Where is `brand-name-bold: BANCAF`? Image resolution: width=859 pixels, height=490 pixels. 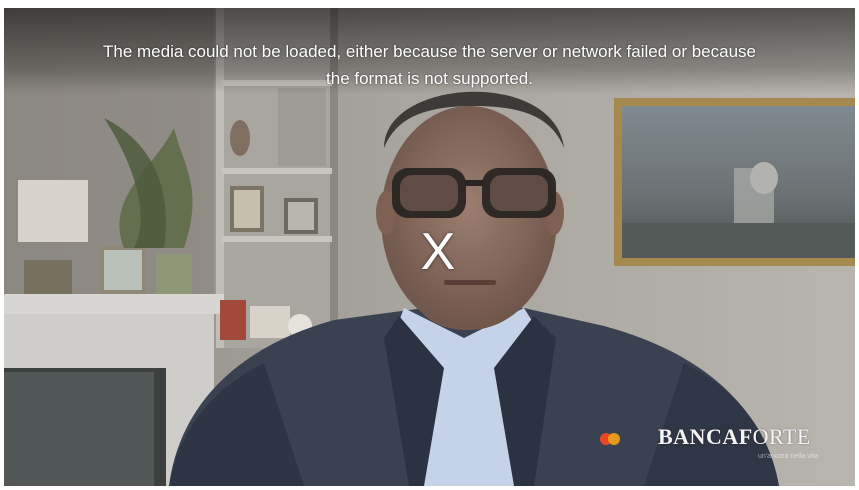 brand-name-bold: BANCAF is located at coordinates (705, 436).